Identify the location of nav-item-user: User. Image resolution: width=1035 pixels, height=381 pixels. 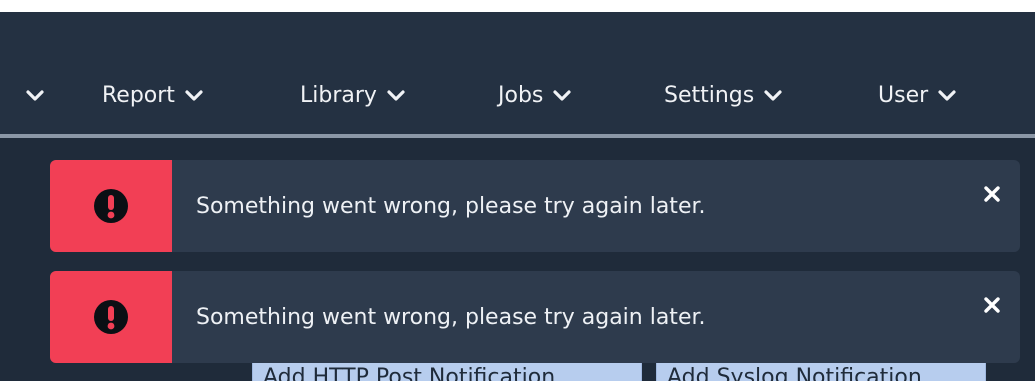
(917, 95).